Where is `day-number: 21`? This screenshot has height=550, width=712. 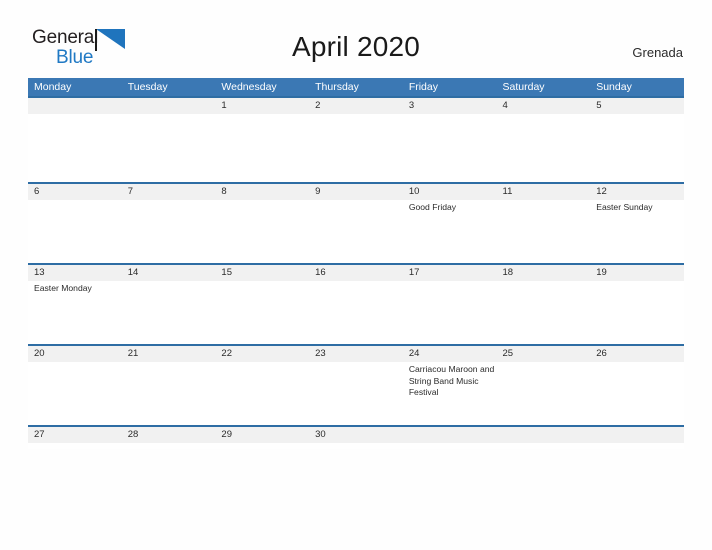
day-number: 21 is located at coordinates (169, 354).